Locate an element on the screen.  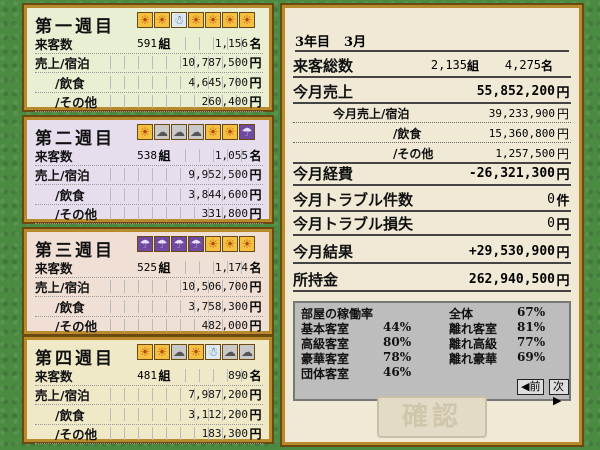
year-label: 3年目 is located at coordinates (313, 42).